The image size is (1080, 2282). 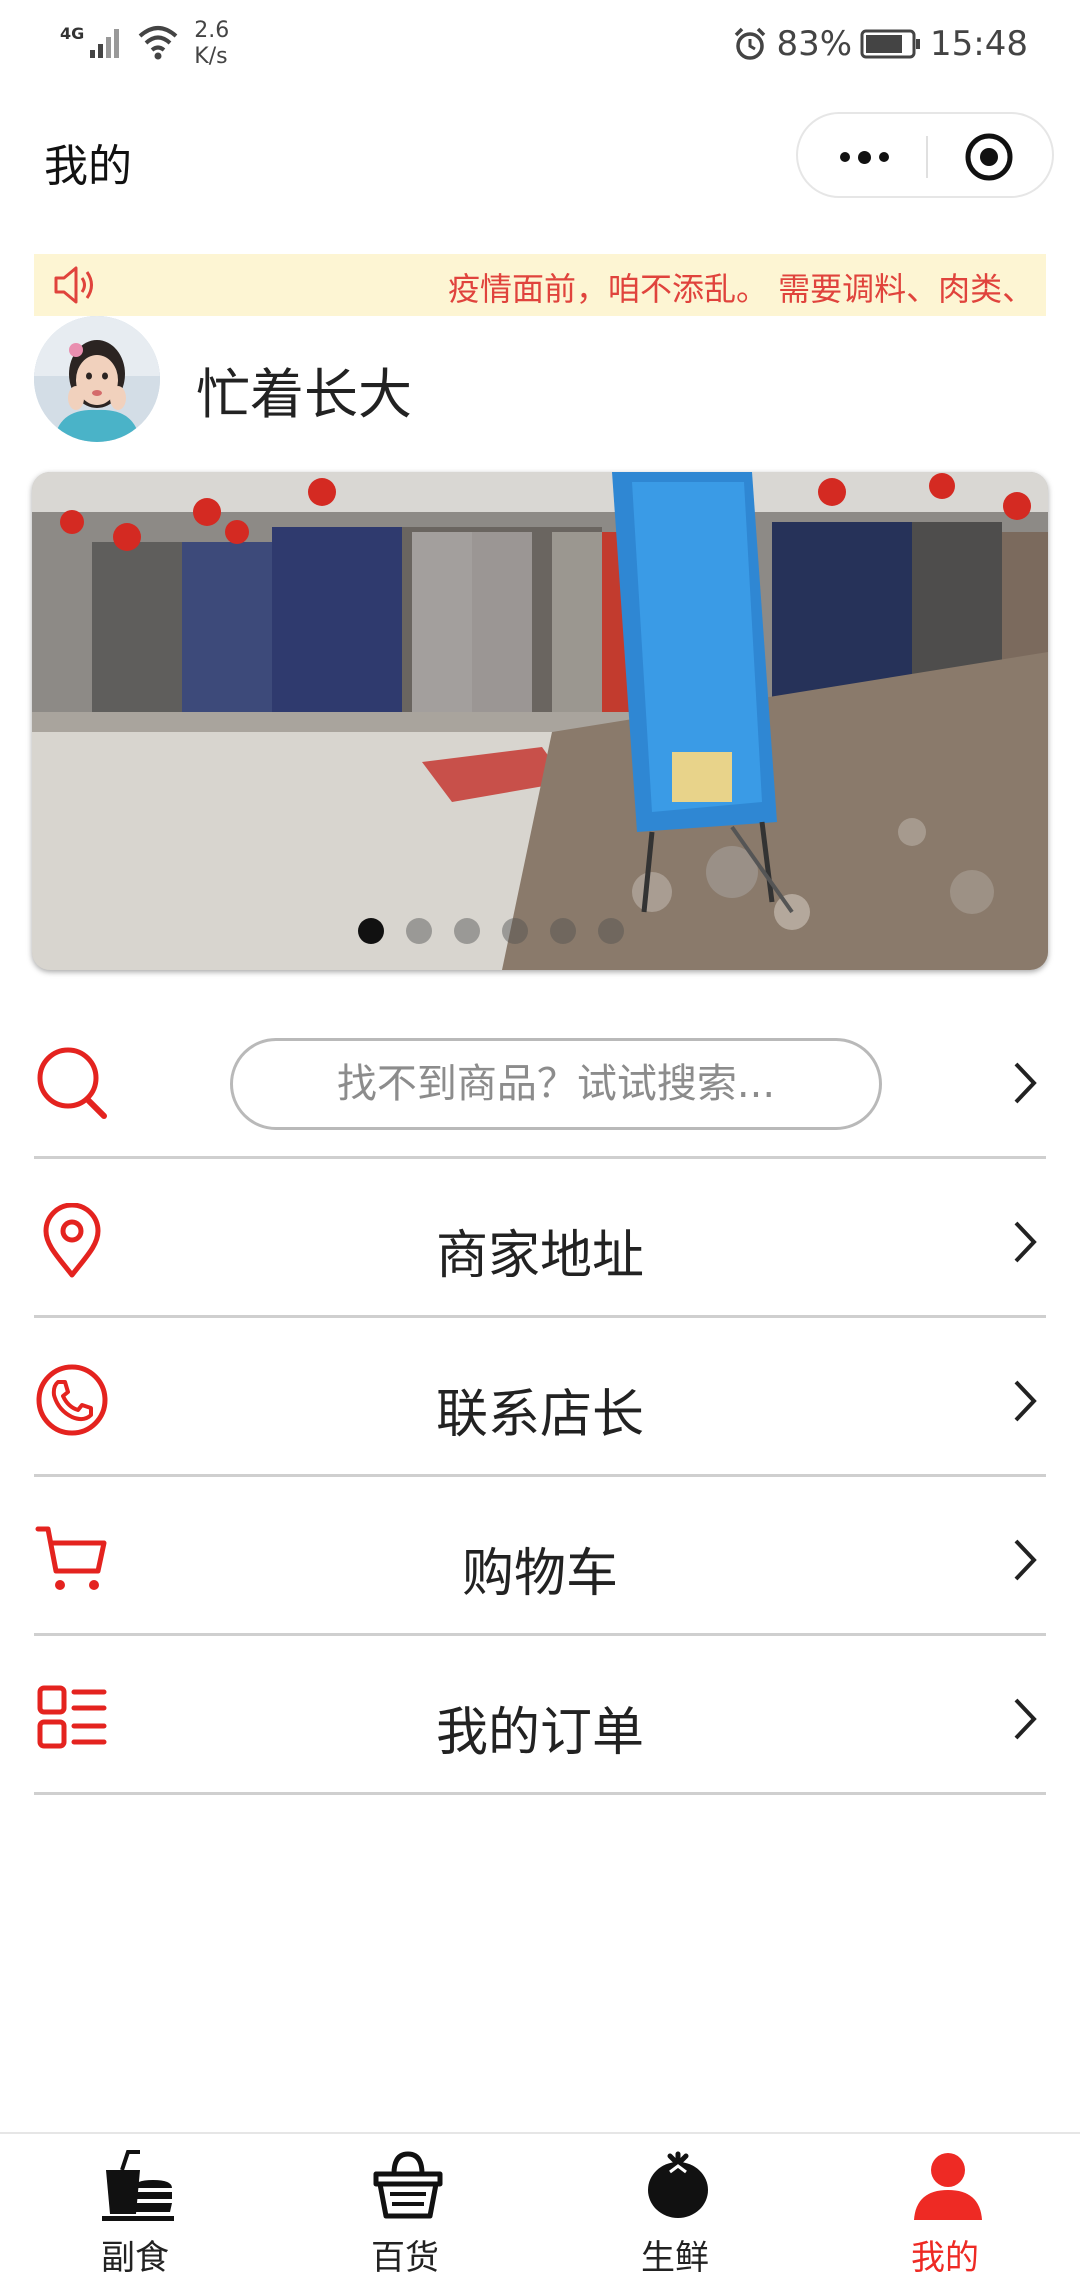 I want to click on page-title: 我的, so click(x=88, y=166).